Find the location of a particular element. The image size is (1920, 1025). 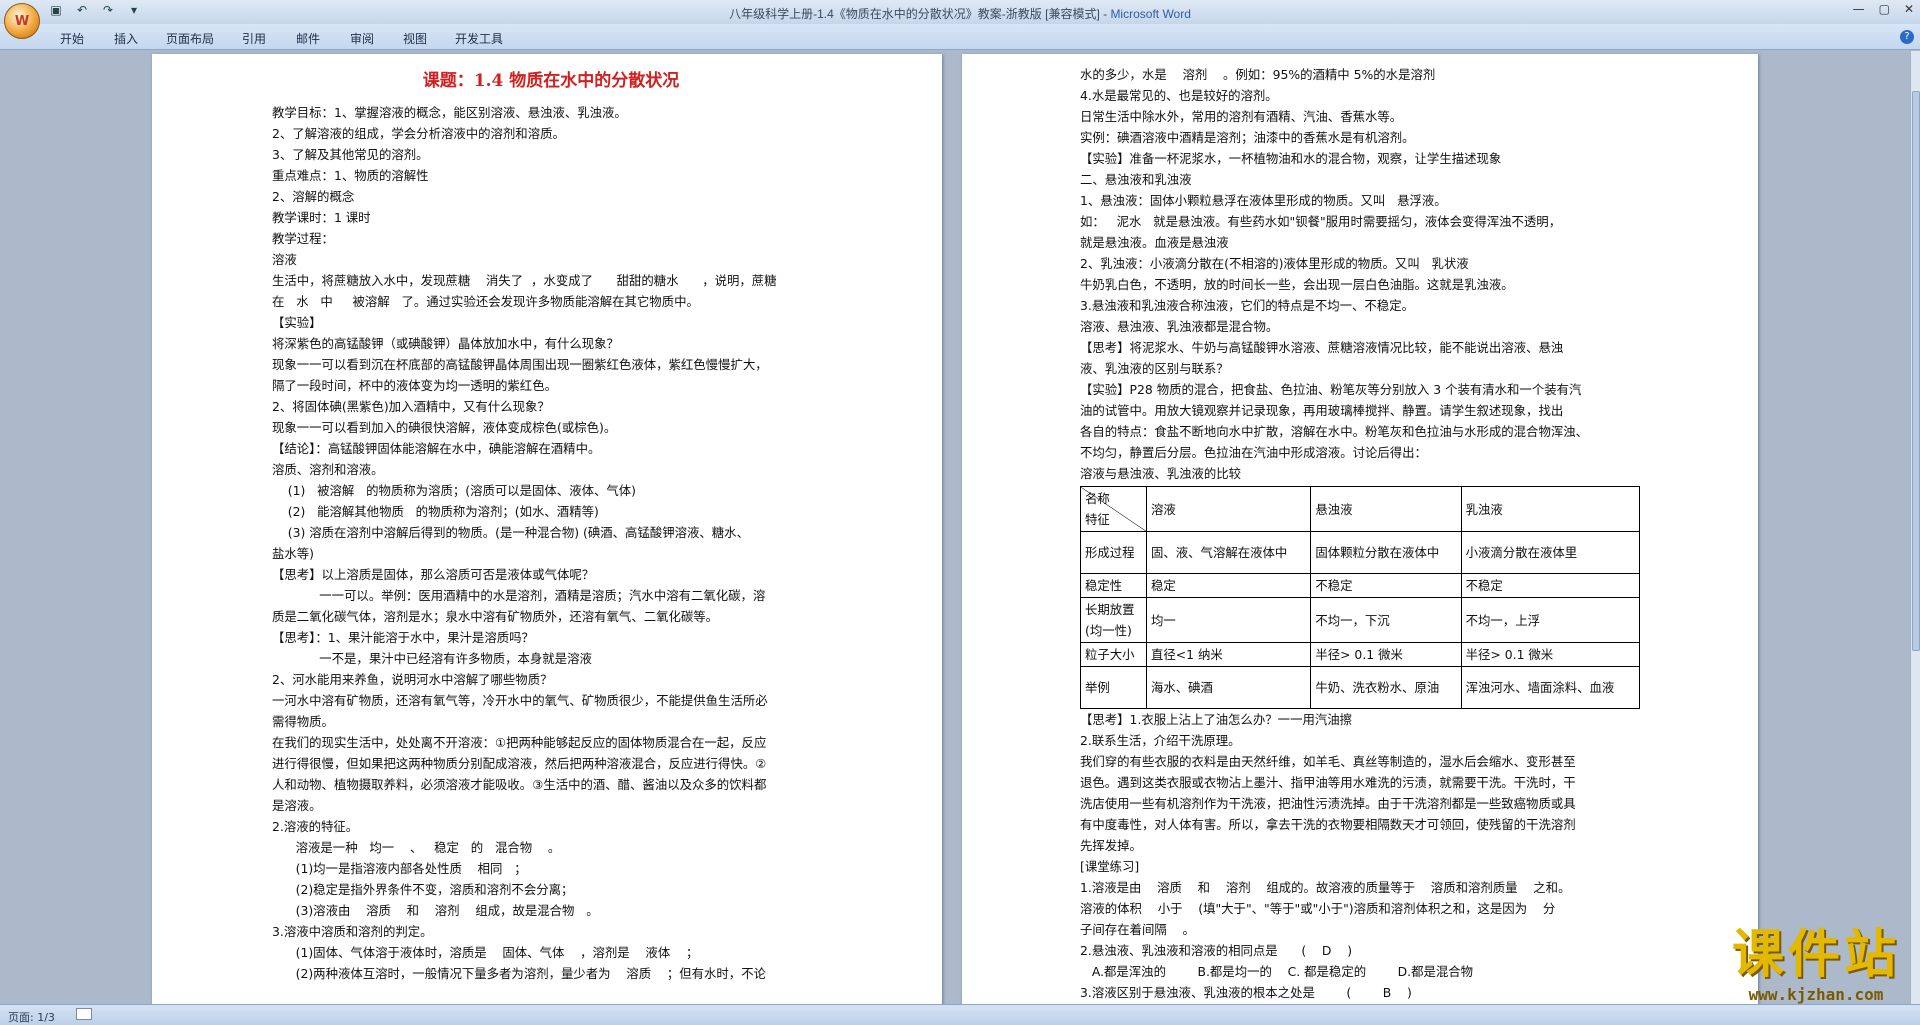

text-line: 液、乳浊液的区别与联系？ is located at coordinates (1154, 368).